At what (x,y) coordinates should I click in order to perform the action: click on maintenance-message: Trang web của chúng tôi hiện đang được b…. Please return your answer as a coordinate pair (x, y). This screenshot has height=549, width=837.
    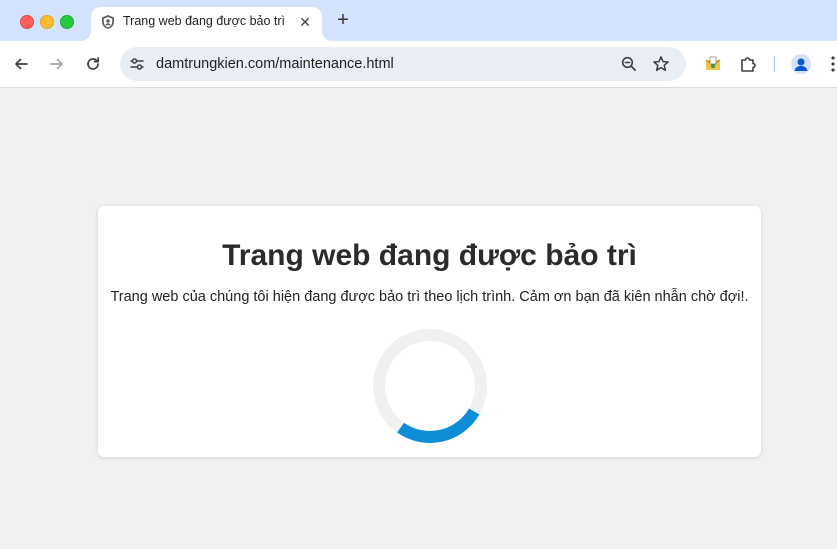
    Looking at the image, I should click on (429, 297).